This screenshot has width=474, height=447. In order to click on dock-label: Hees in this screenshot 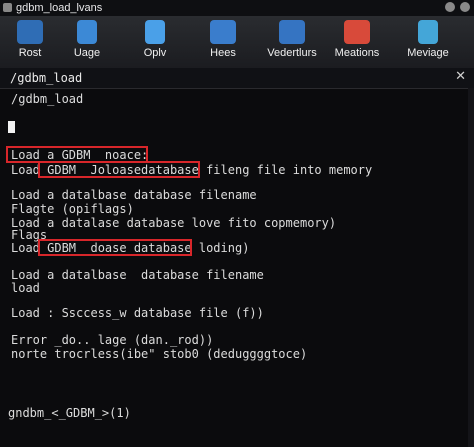, I will do `click(223, 53)`.